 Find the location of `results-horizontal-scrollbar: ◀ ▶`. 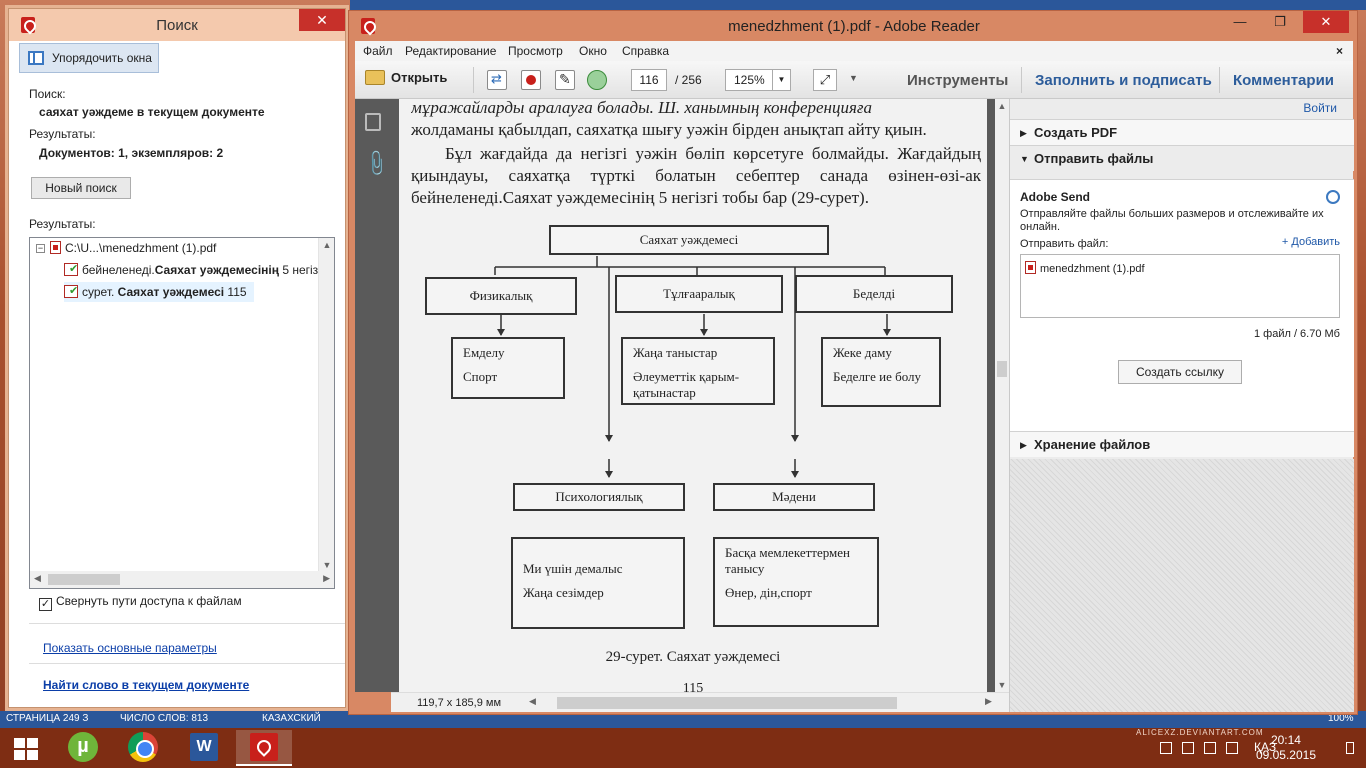

results-horizontal-scrollbar: ◀ ▶ is located at coordinates (182, 579).